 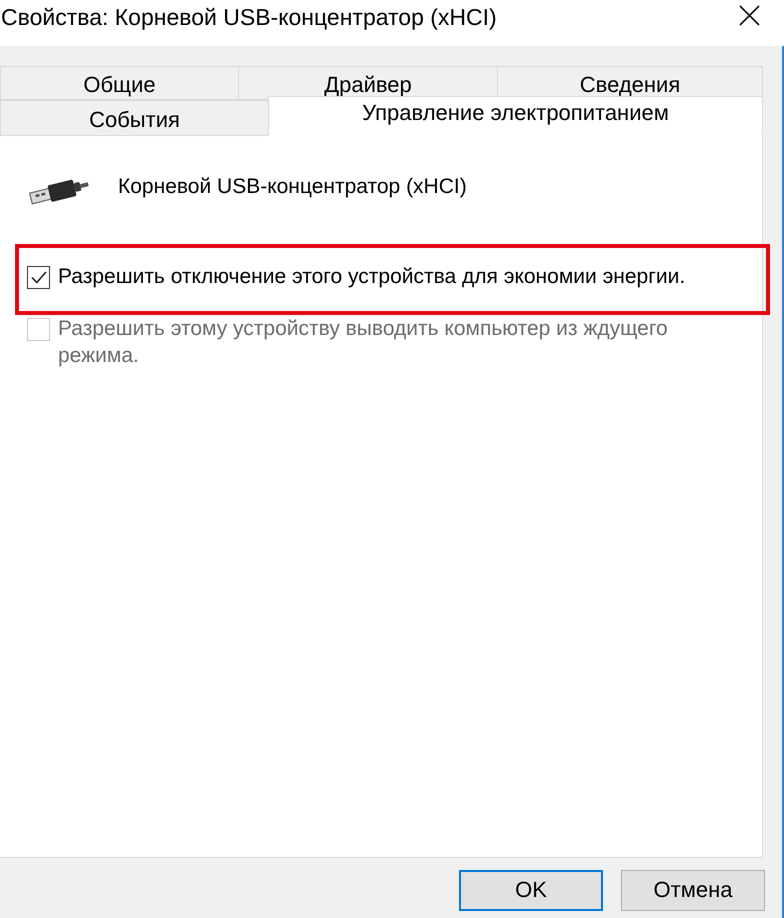 What do you see at coordinates (363, 342) in the screenshot?
I see `option-label: Разрешить этому устройству выводить компьютер из ждущего режима.` at bounding box center [363, 342].